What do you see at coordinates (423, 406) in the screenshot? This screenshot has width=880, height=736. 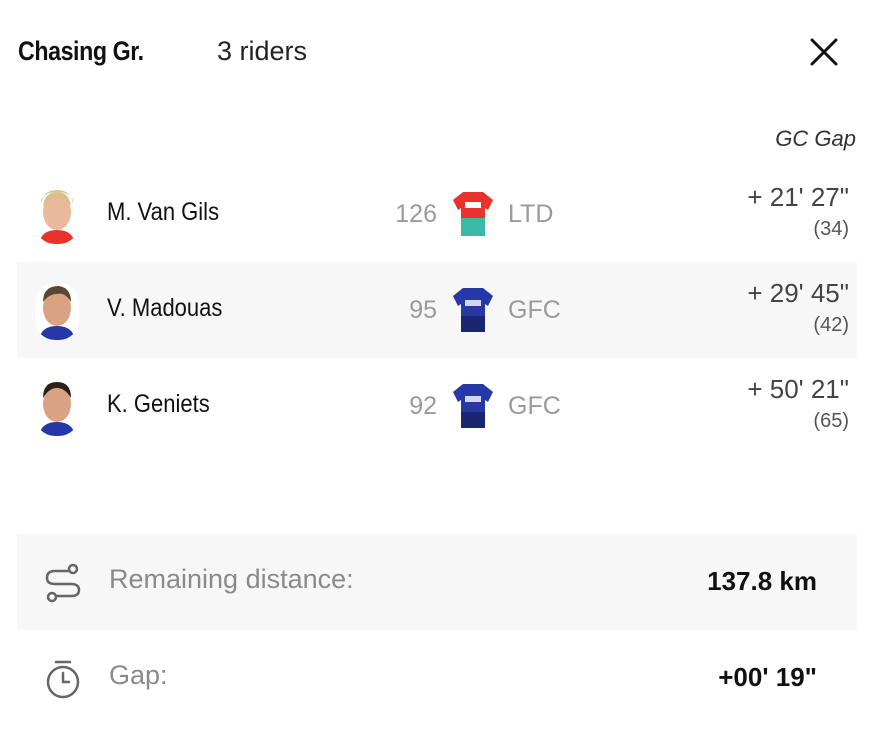 I see `bib-number: 92` at bounding box center [423, 406].